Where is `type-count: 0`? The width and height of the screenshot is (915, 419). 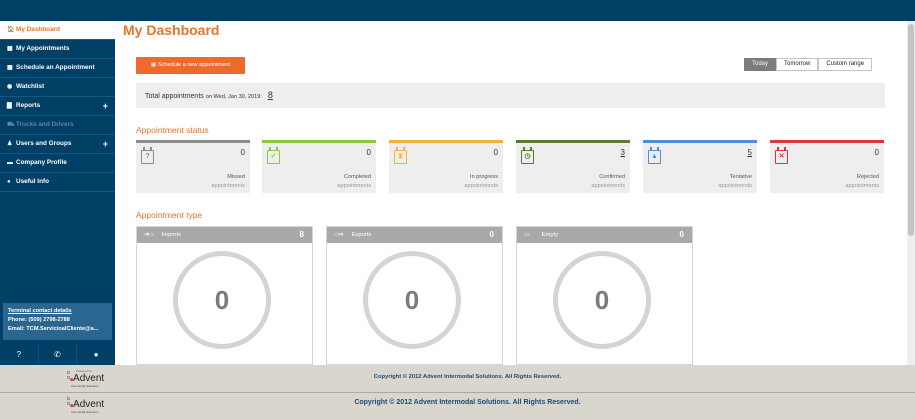 type-count: 0 is located at coordinates (491, 234).